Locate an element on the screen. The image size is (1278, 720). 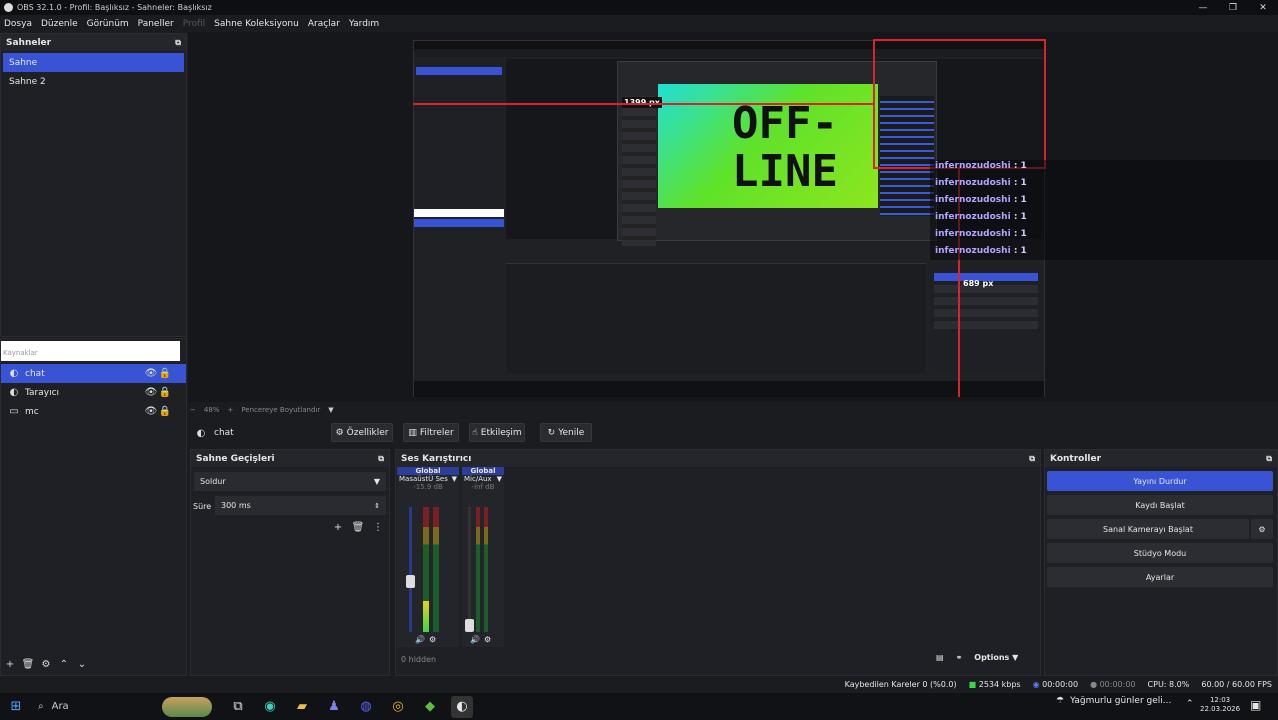
menu-edit: Düzenle is located at coordinates (59, 24).